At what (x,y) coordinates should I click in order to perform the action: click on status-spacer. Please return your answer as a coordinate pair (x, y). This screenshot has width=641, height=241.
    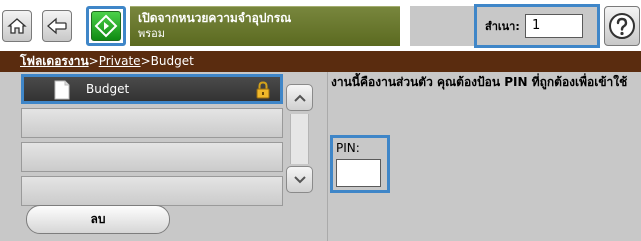
    Looking at the image, I should click on (442, 26).